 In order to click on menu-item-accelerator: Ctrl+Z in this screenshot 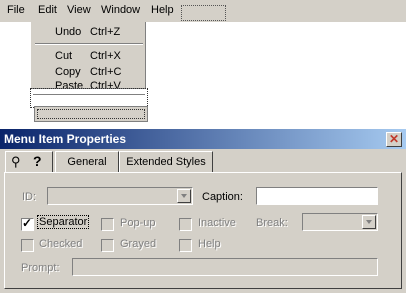, I will do `click(105, 32)`.